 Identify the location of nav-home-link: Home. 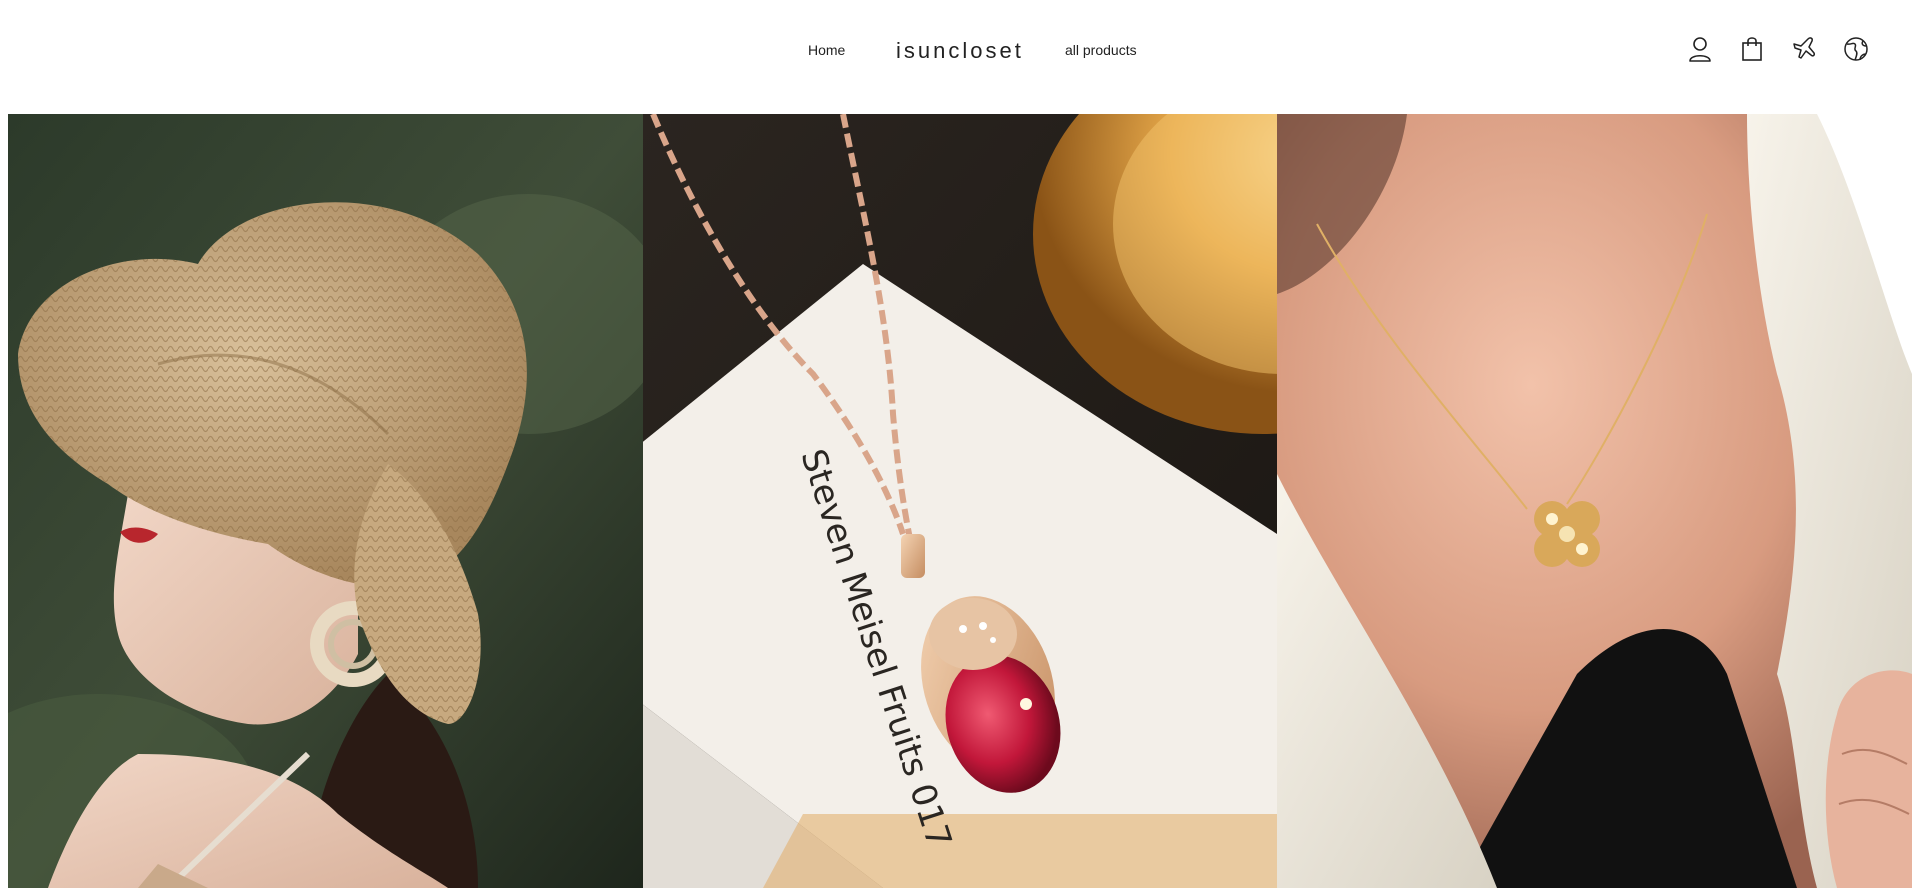
(826, 50).